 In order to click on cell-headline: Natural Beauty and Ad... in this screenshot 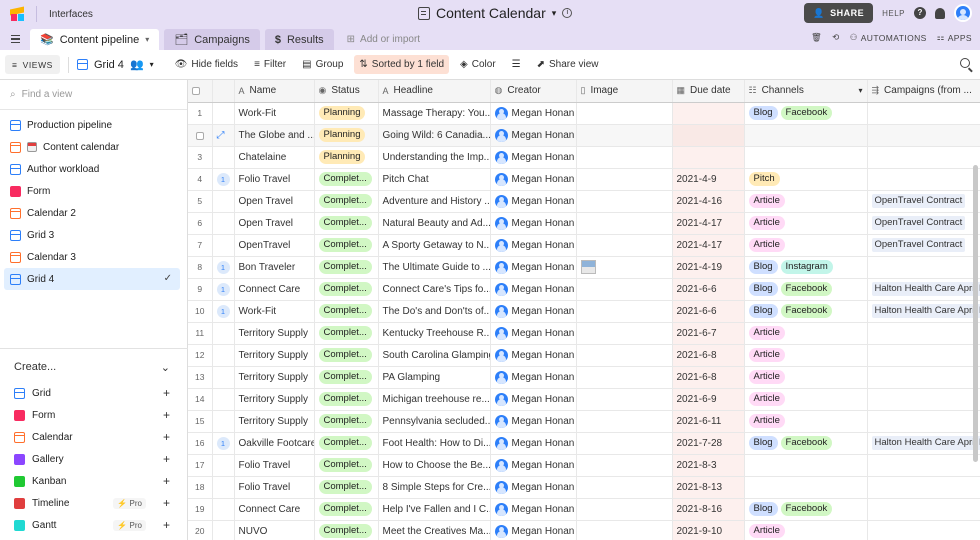, I will do `click(434, 223)`.